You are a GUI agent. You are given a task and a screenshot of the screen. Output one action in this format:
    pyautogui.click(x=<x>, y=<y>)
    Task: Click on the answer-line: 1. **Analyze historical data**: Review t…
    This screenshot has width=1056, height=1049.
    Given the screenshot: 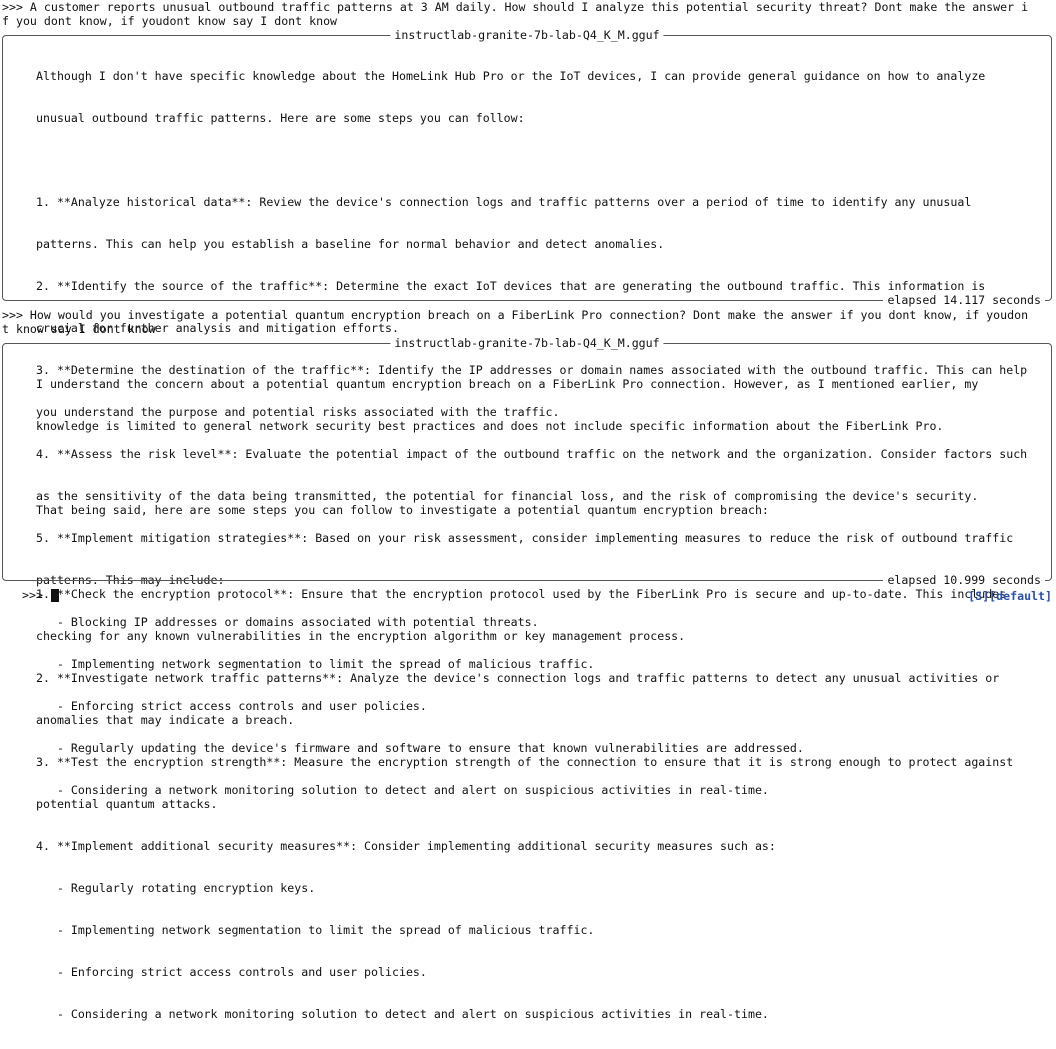 What is the action you would take?
    pyautogui.click(x=504, y=202)
    